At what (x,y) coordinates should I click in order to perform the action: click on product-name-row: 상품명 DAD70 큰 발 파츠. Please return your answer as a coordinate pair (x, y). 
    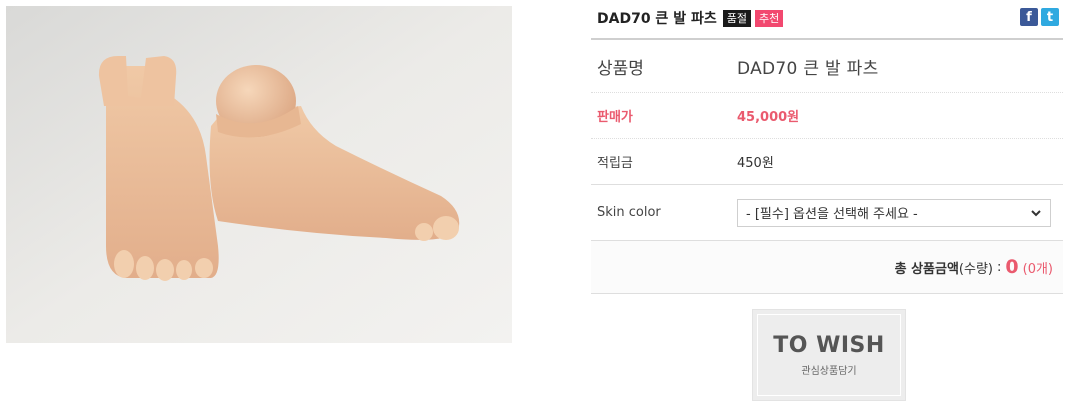
    Looking at the image, I should click on (827, 66).